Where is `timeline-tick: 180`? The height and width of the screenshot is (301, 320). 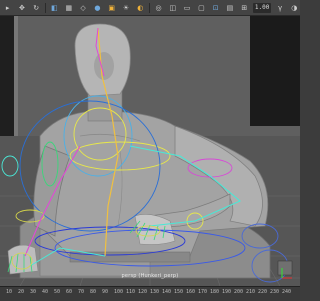
timeline-tick: 180 is located at coordinates (215, 292).